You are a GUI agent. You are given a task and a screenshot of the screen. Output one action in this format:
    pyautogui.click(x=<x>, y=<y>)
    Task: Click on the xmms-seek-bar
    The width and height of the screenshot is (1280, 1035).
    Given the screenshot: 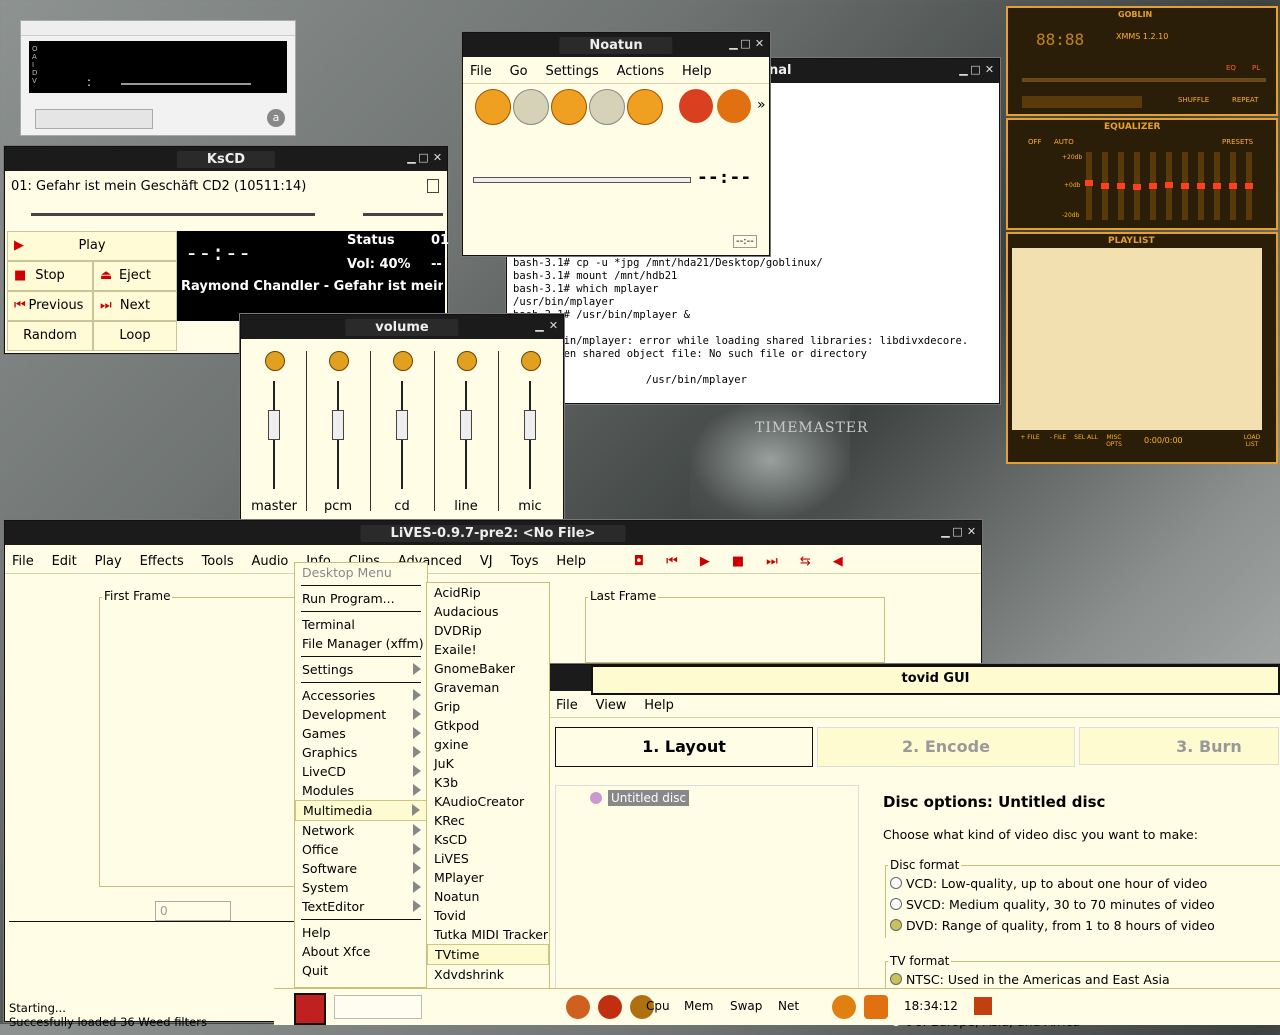 What is the action you would take?
    pyautogui.click(x=1144, y=80)
    